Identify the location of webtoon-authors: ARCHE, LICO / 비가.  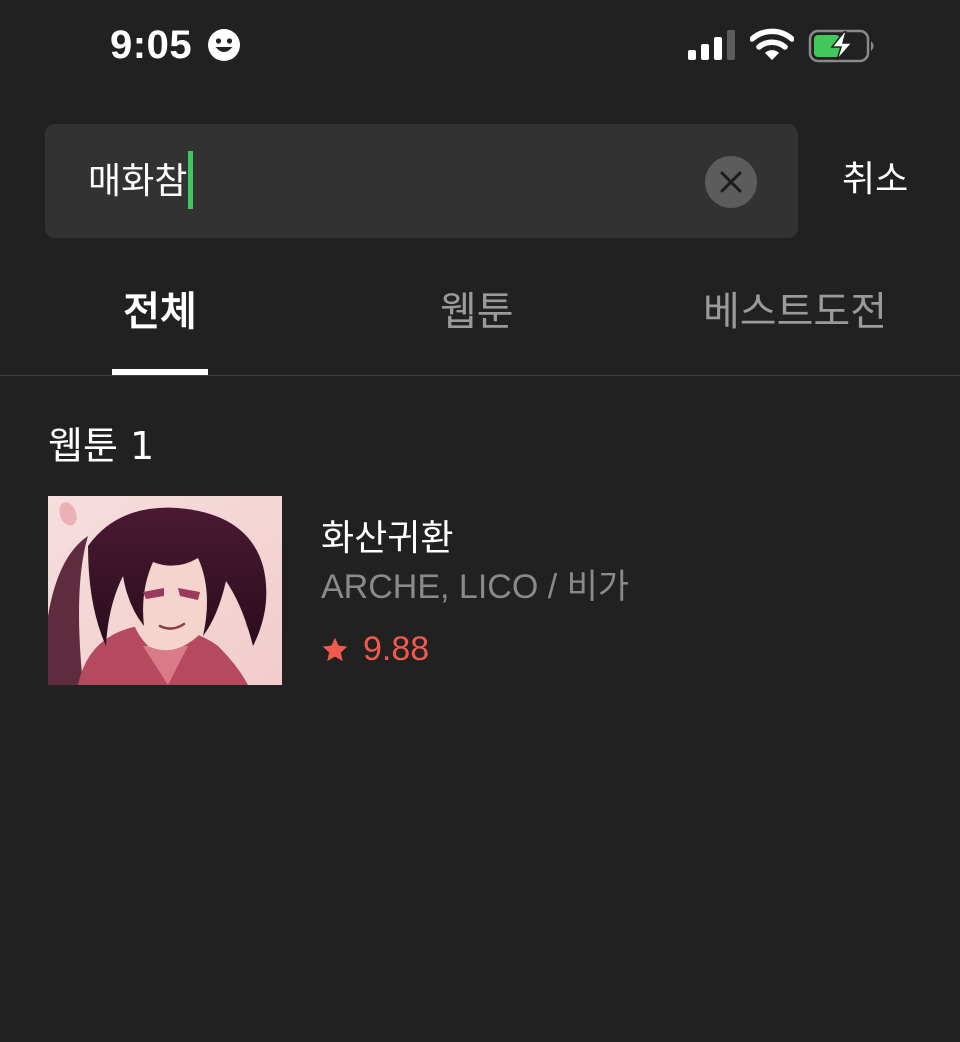
(475, 587).